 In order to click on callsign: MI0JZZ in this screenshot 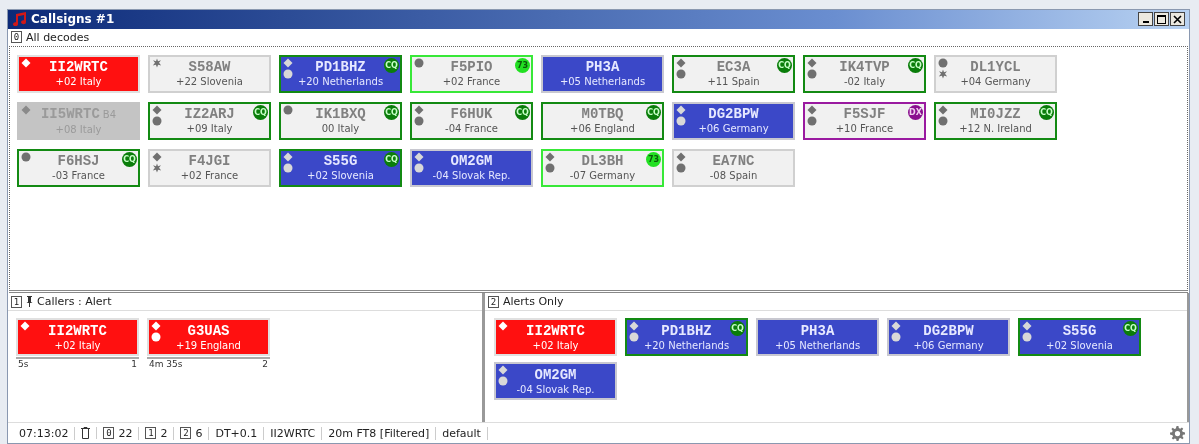, I will do `click(995, 114)`.